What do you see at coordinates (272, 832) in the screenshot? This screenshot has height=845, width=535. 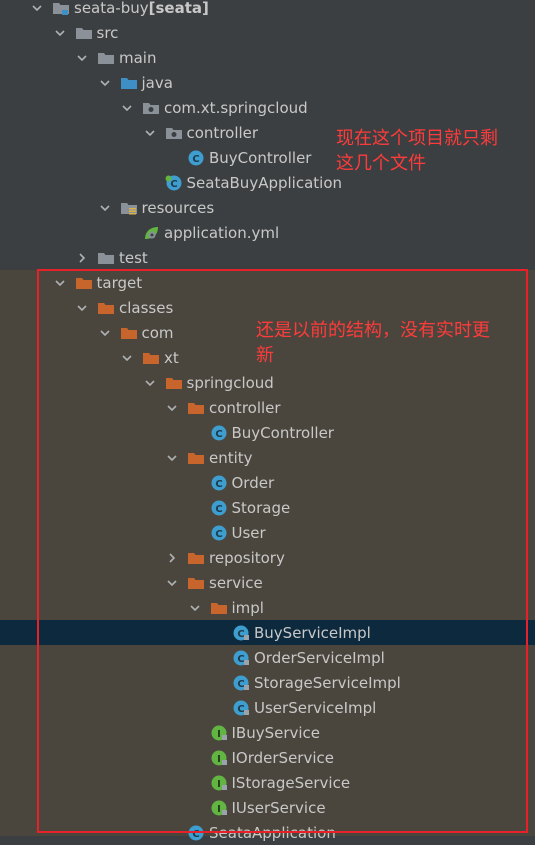 I see `tree-item-label: SeataApplication` at bounding box center [272, 832].